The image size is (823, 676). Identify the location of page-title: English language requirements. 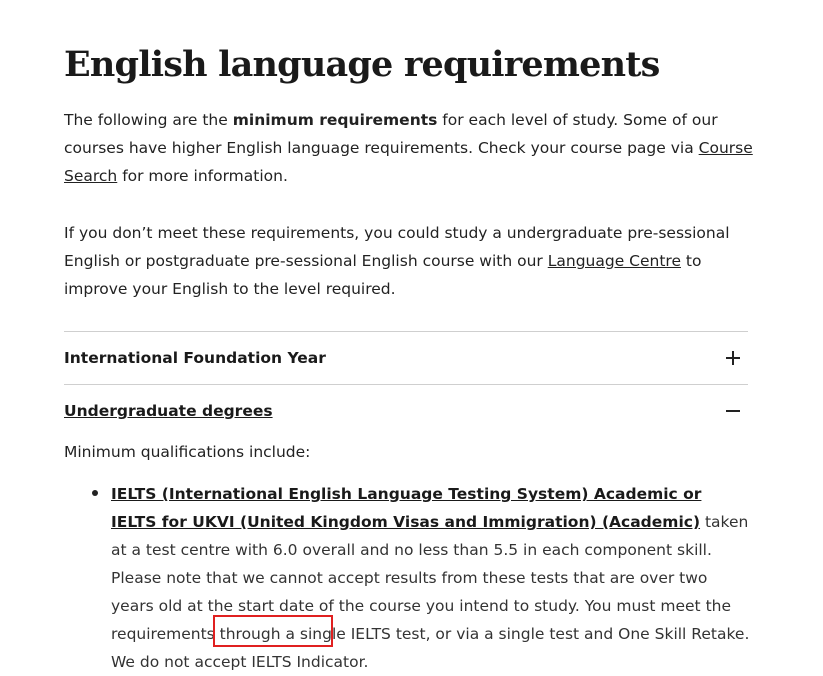
(362, 64).